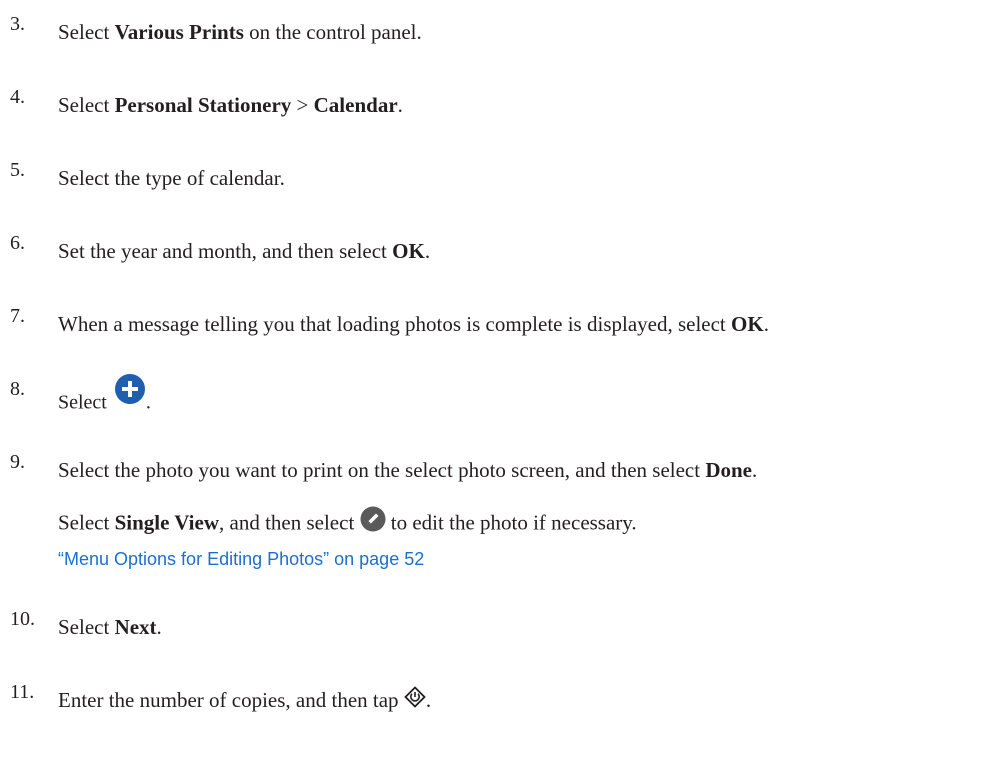 The width and height of the screenshot is (992, 769). What do you see at coordinates (17, 170) in the screenshot?
I see `step-number: 5.` at bounding box center [17, 170].